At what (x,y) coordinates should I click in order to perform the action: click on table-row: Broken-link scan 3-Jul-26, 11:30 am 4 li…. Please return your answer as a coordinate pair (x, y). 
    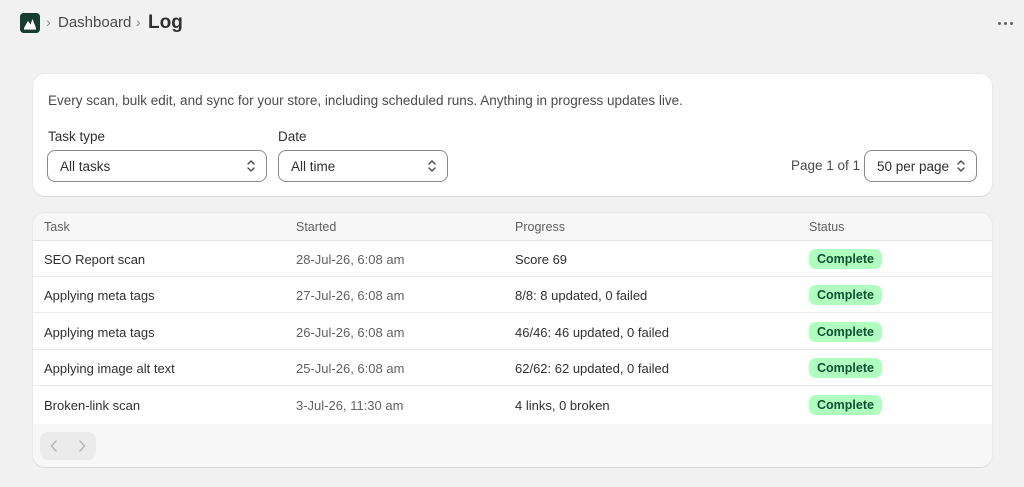
    Looking at the image, I should click on (512, 405).